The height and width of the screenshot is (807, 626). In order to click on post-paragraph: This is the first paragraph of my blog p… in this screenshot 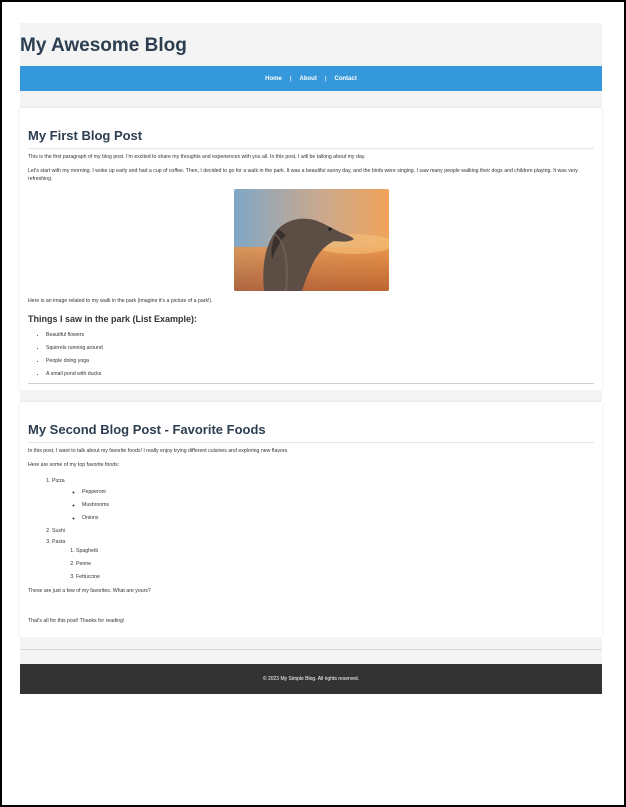, I will do `click(197, 157)`.